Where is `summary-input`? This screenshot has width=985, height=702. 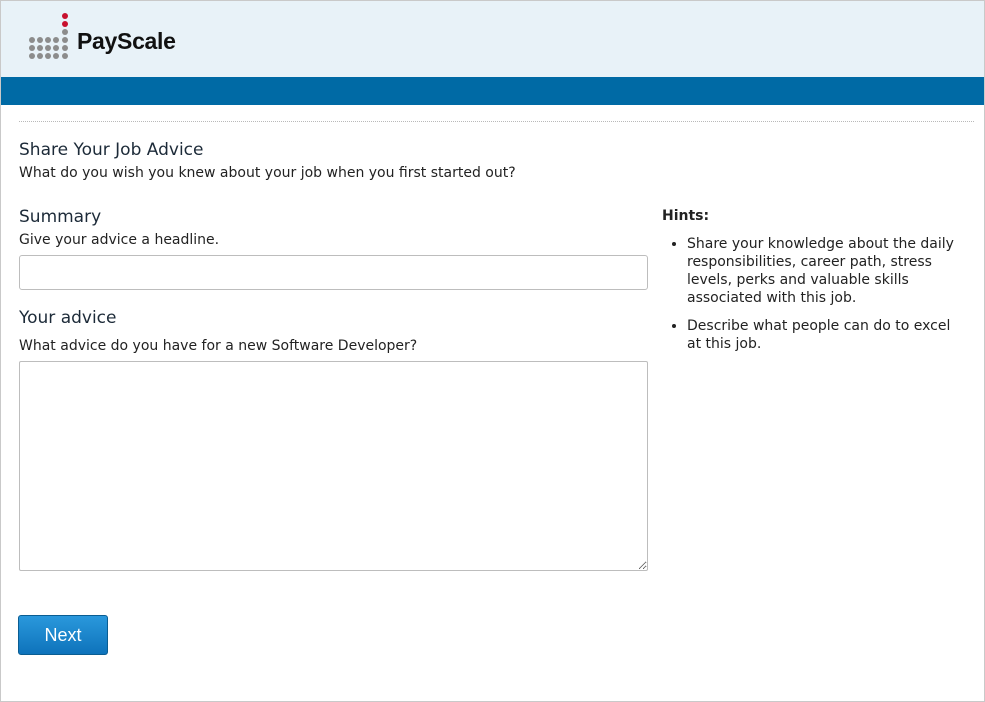 summary-input is located at coordinates (333, 272).